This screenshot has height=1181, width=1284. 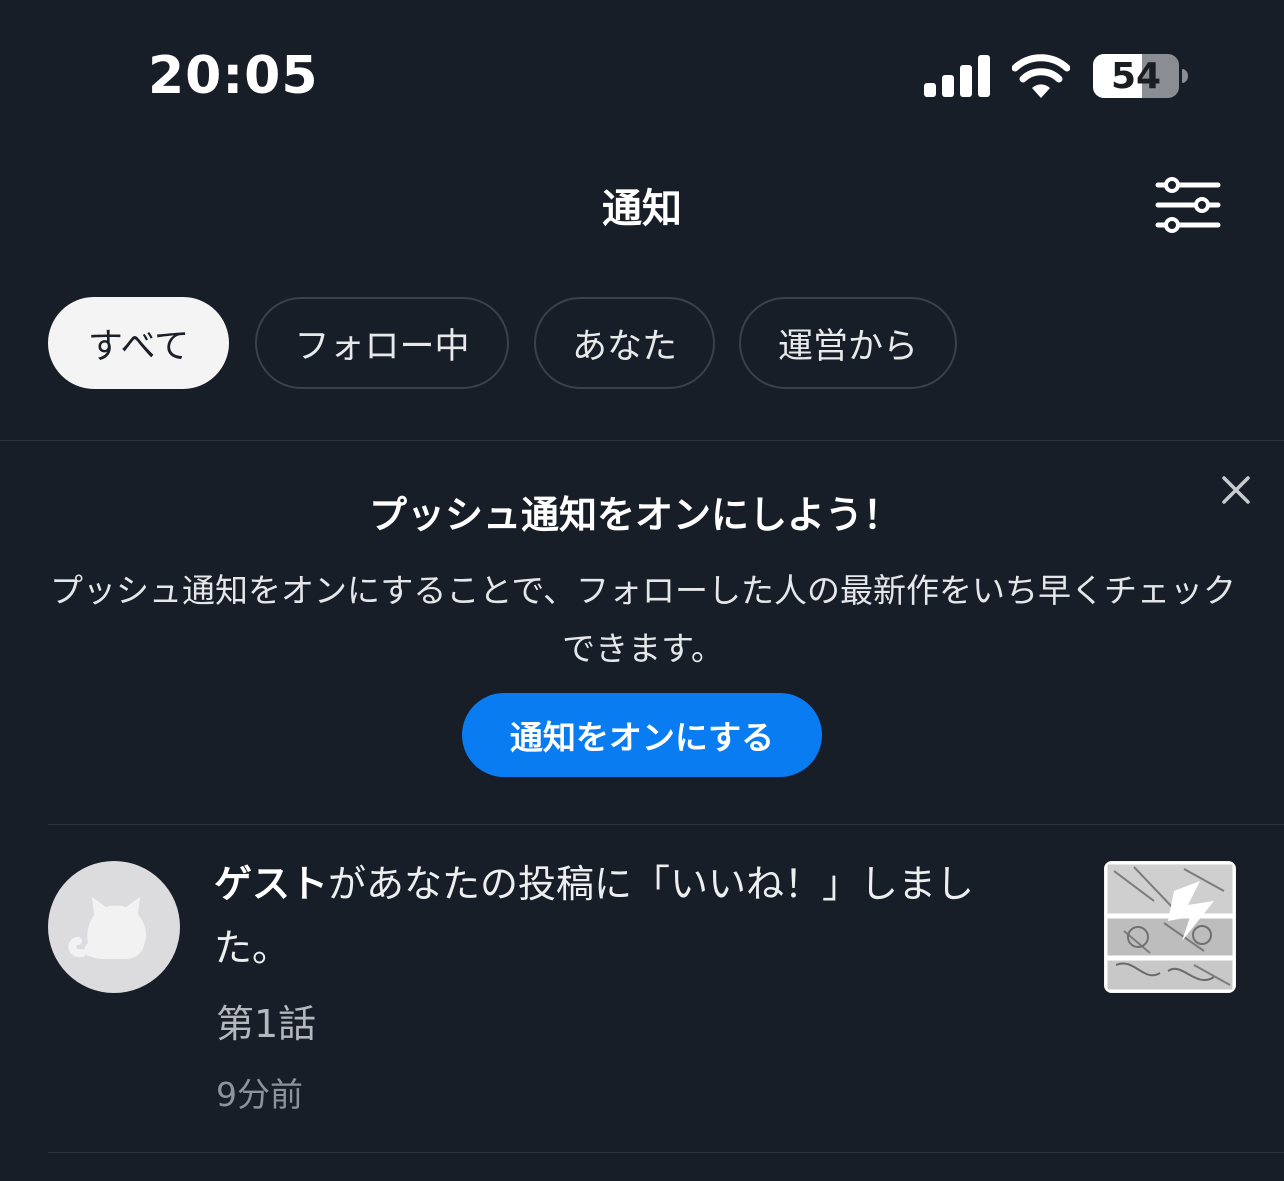 I want to click on tab-official: 運営から, so click(x=848, y=343).